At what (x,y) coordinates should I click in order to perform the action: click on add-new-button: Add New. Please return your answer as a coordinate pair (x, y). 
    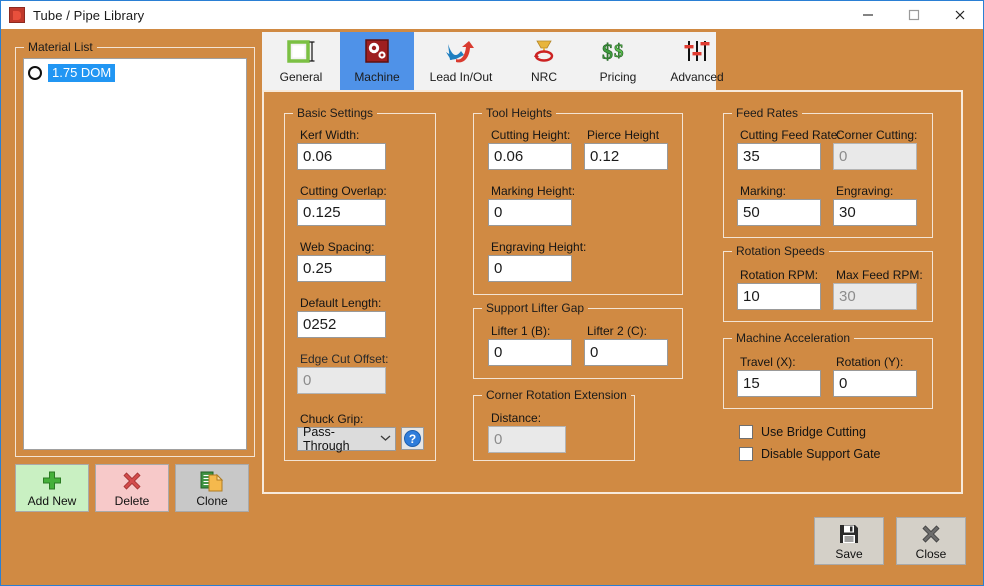
    Looking at the image, I should click on (52, 488).